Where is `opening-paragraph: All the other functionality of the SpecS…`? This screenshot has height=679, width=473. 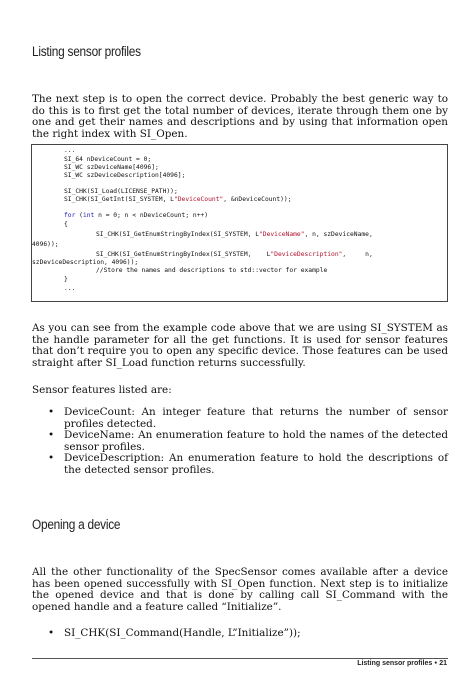 opening-paragraph: All the other functionality of the SpecS… is located at coordinates (240, 589).